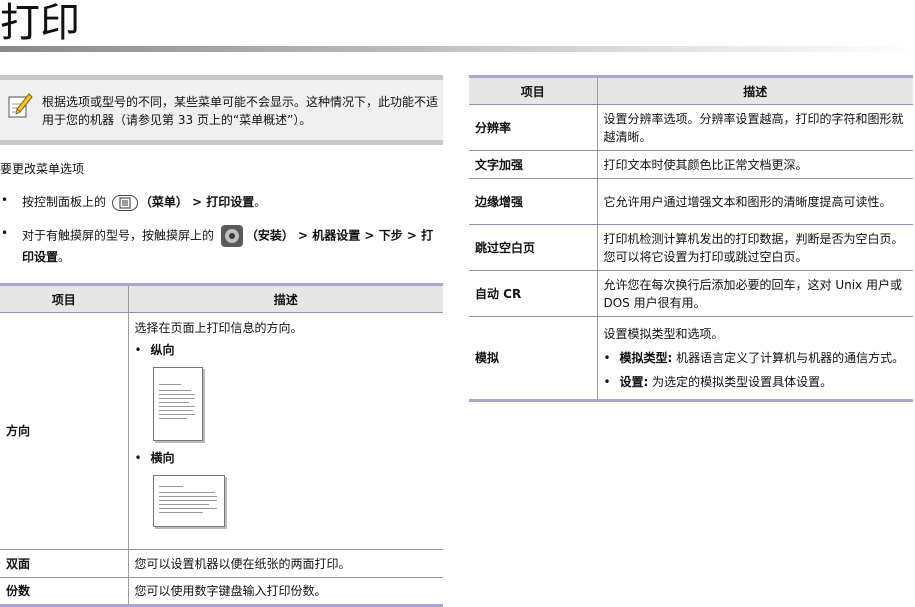 Image resolution: width=915 pixels, height=607 pixels. I want to click on row-item-edge-enhance: 边缘增强, so click(533, 201).